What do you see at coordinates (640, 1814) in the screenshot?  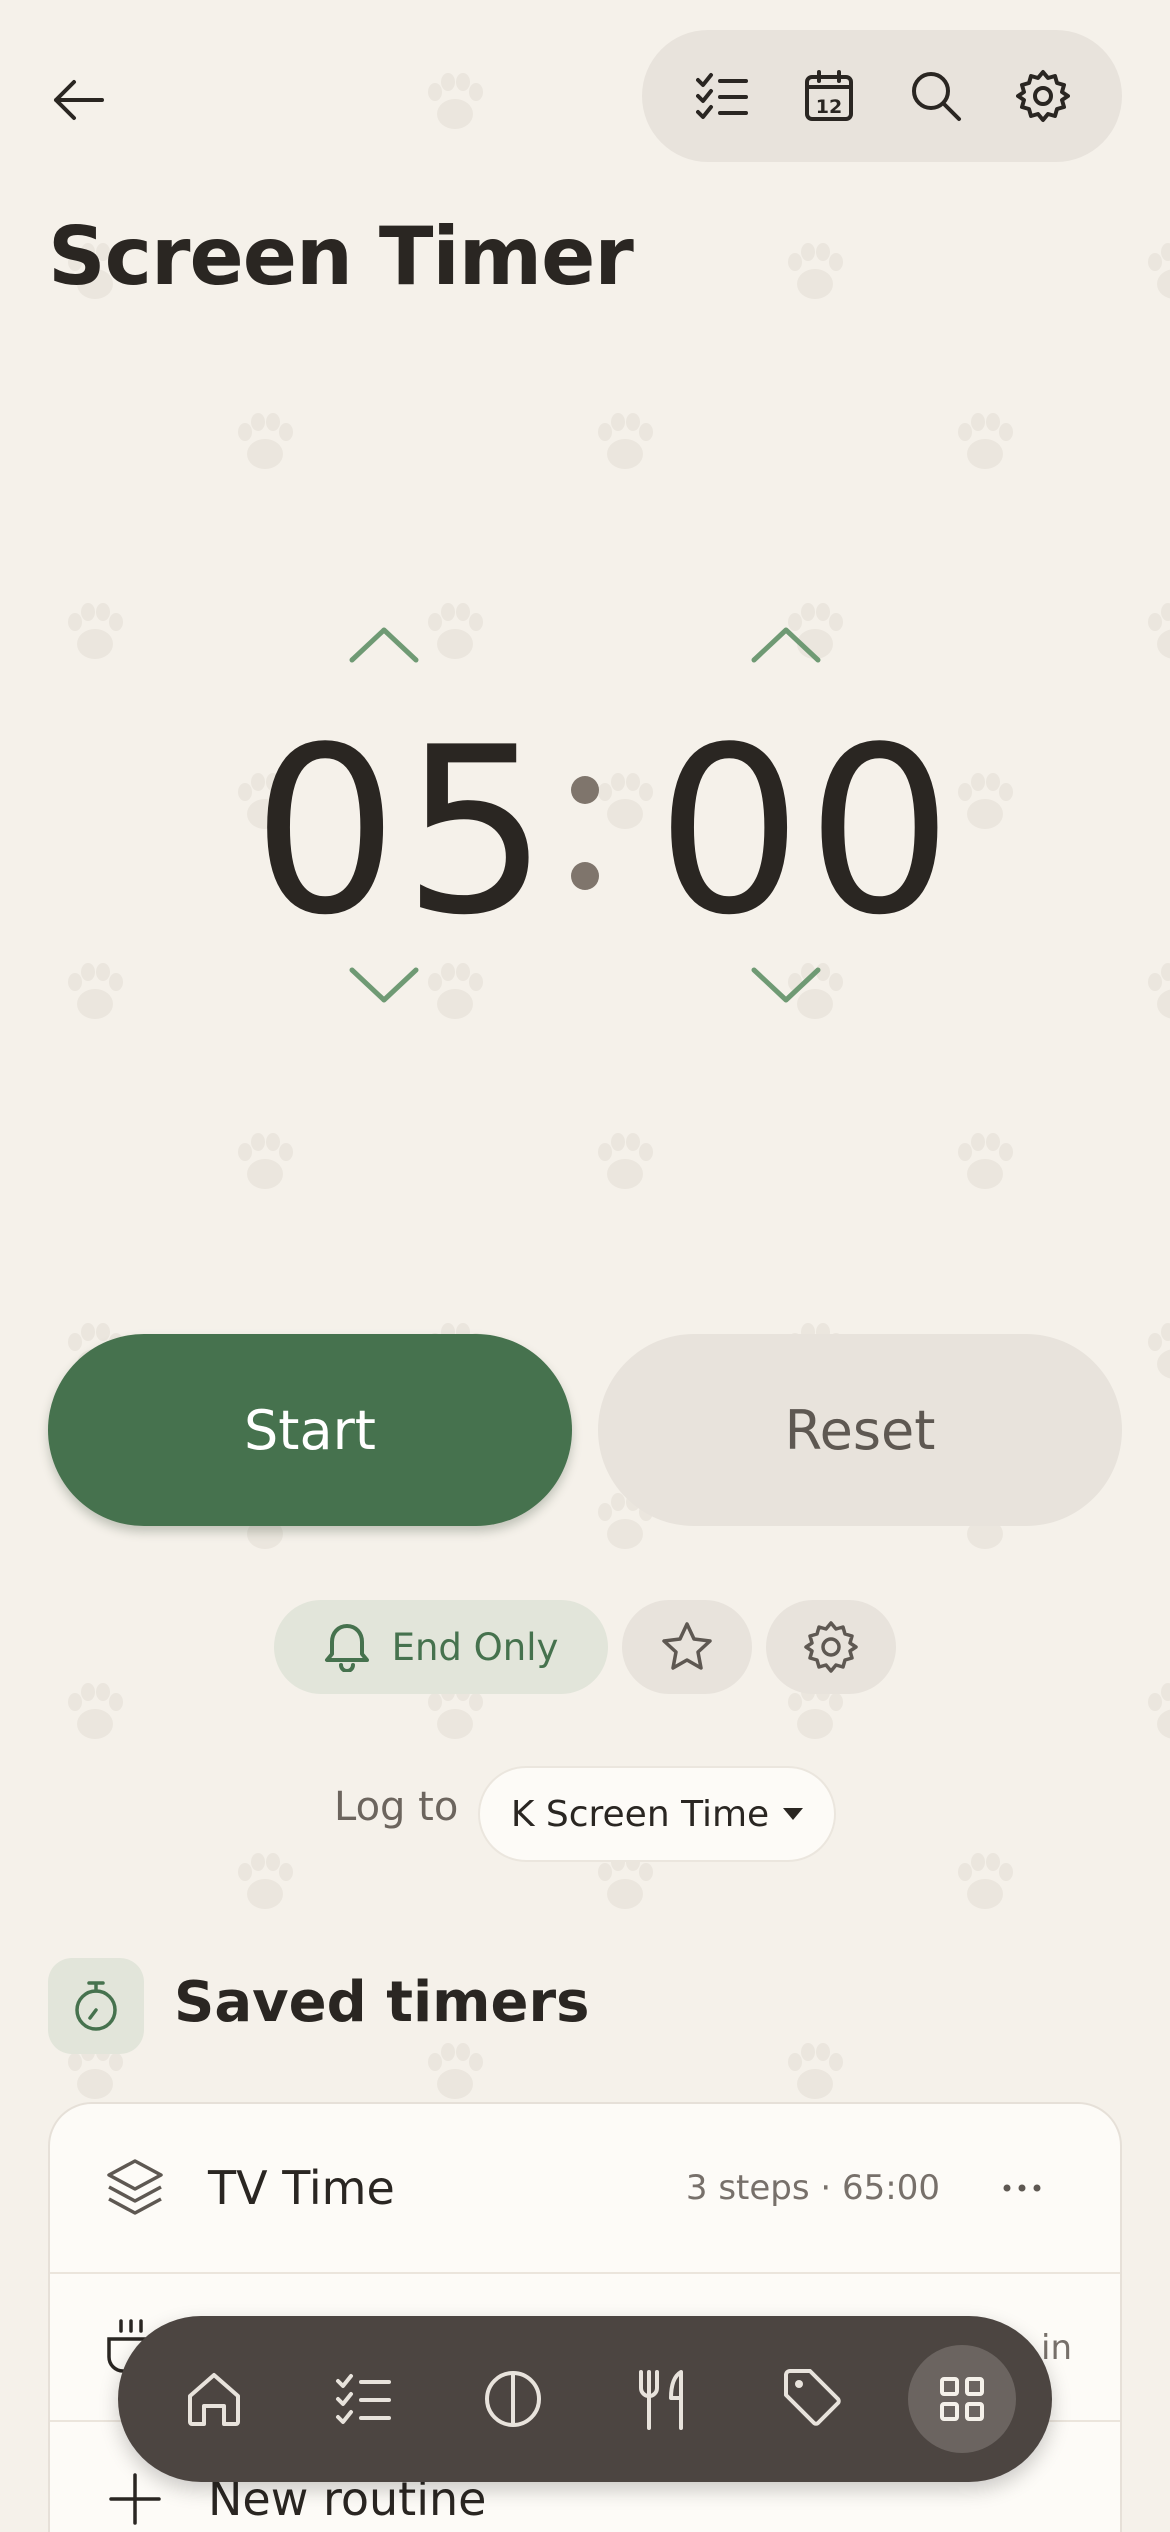 I see `log-target-value: K Screen Time` at bounding box center [640, 1814].